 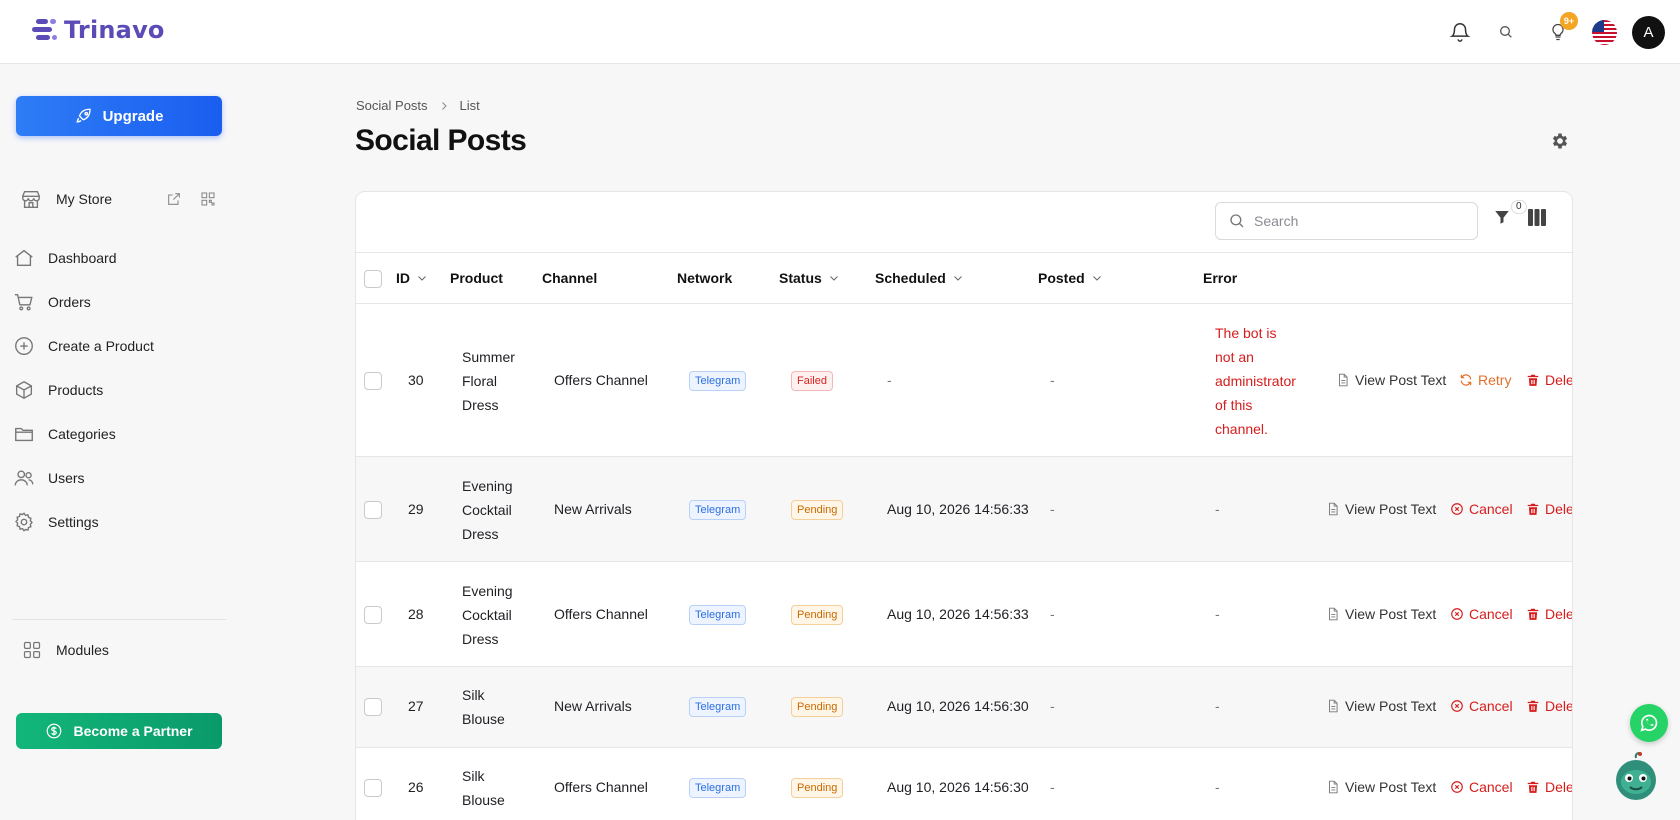 I want to click on gear-icon, so click(x=1560, y=141).